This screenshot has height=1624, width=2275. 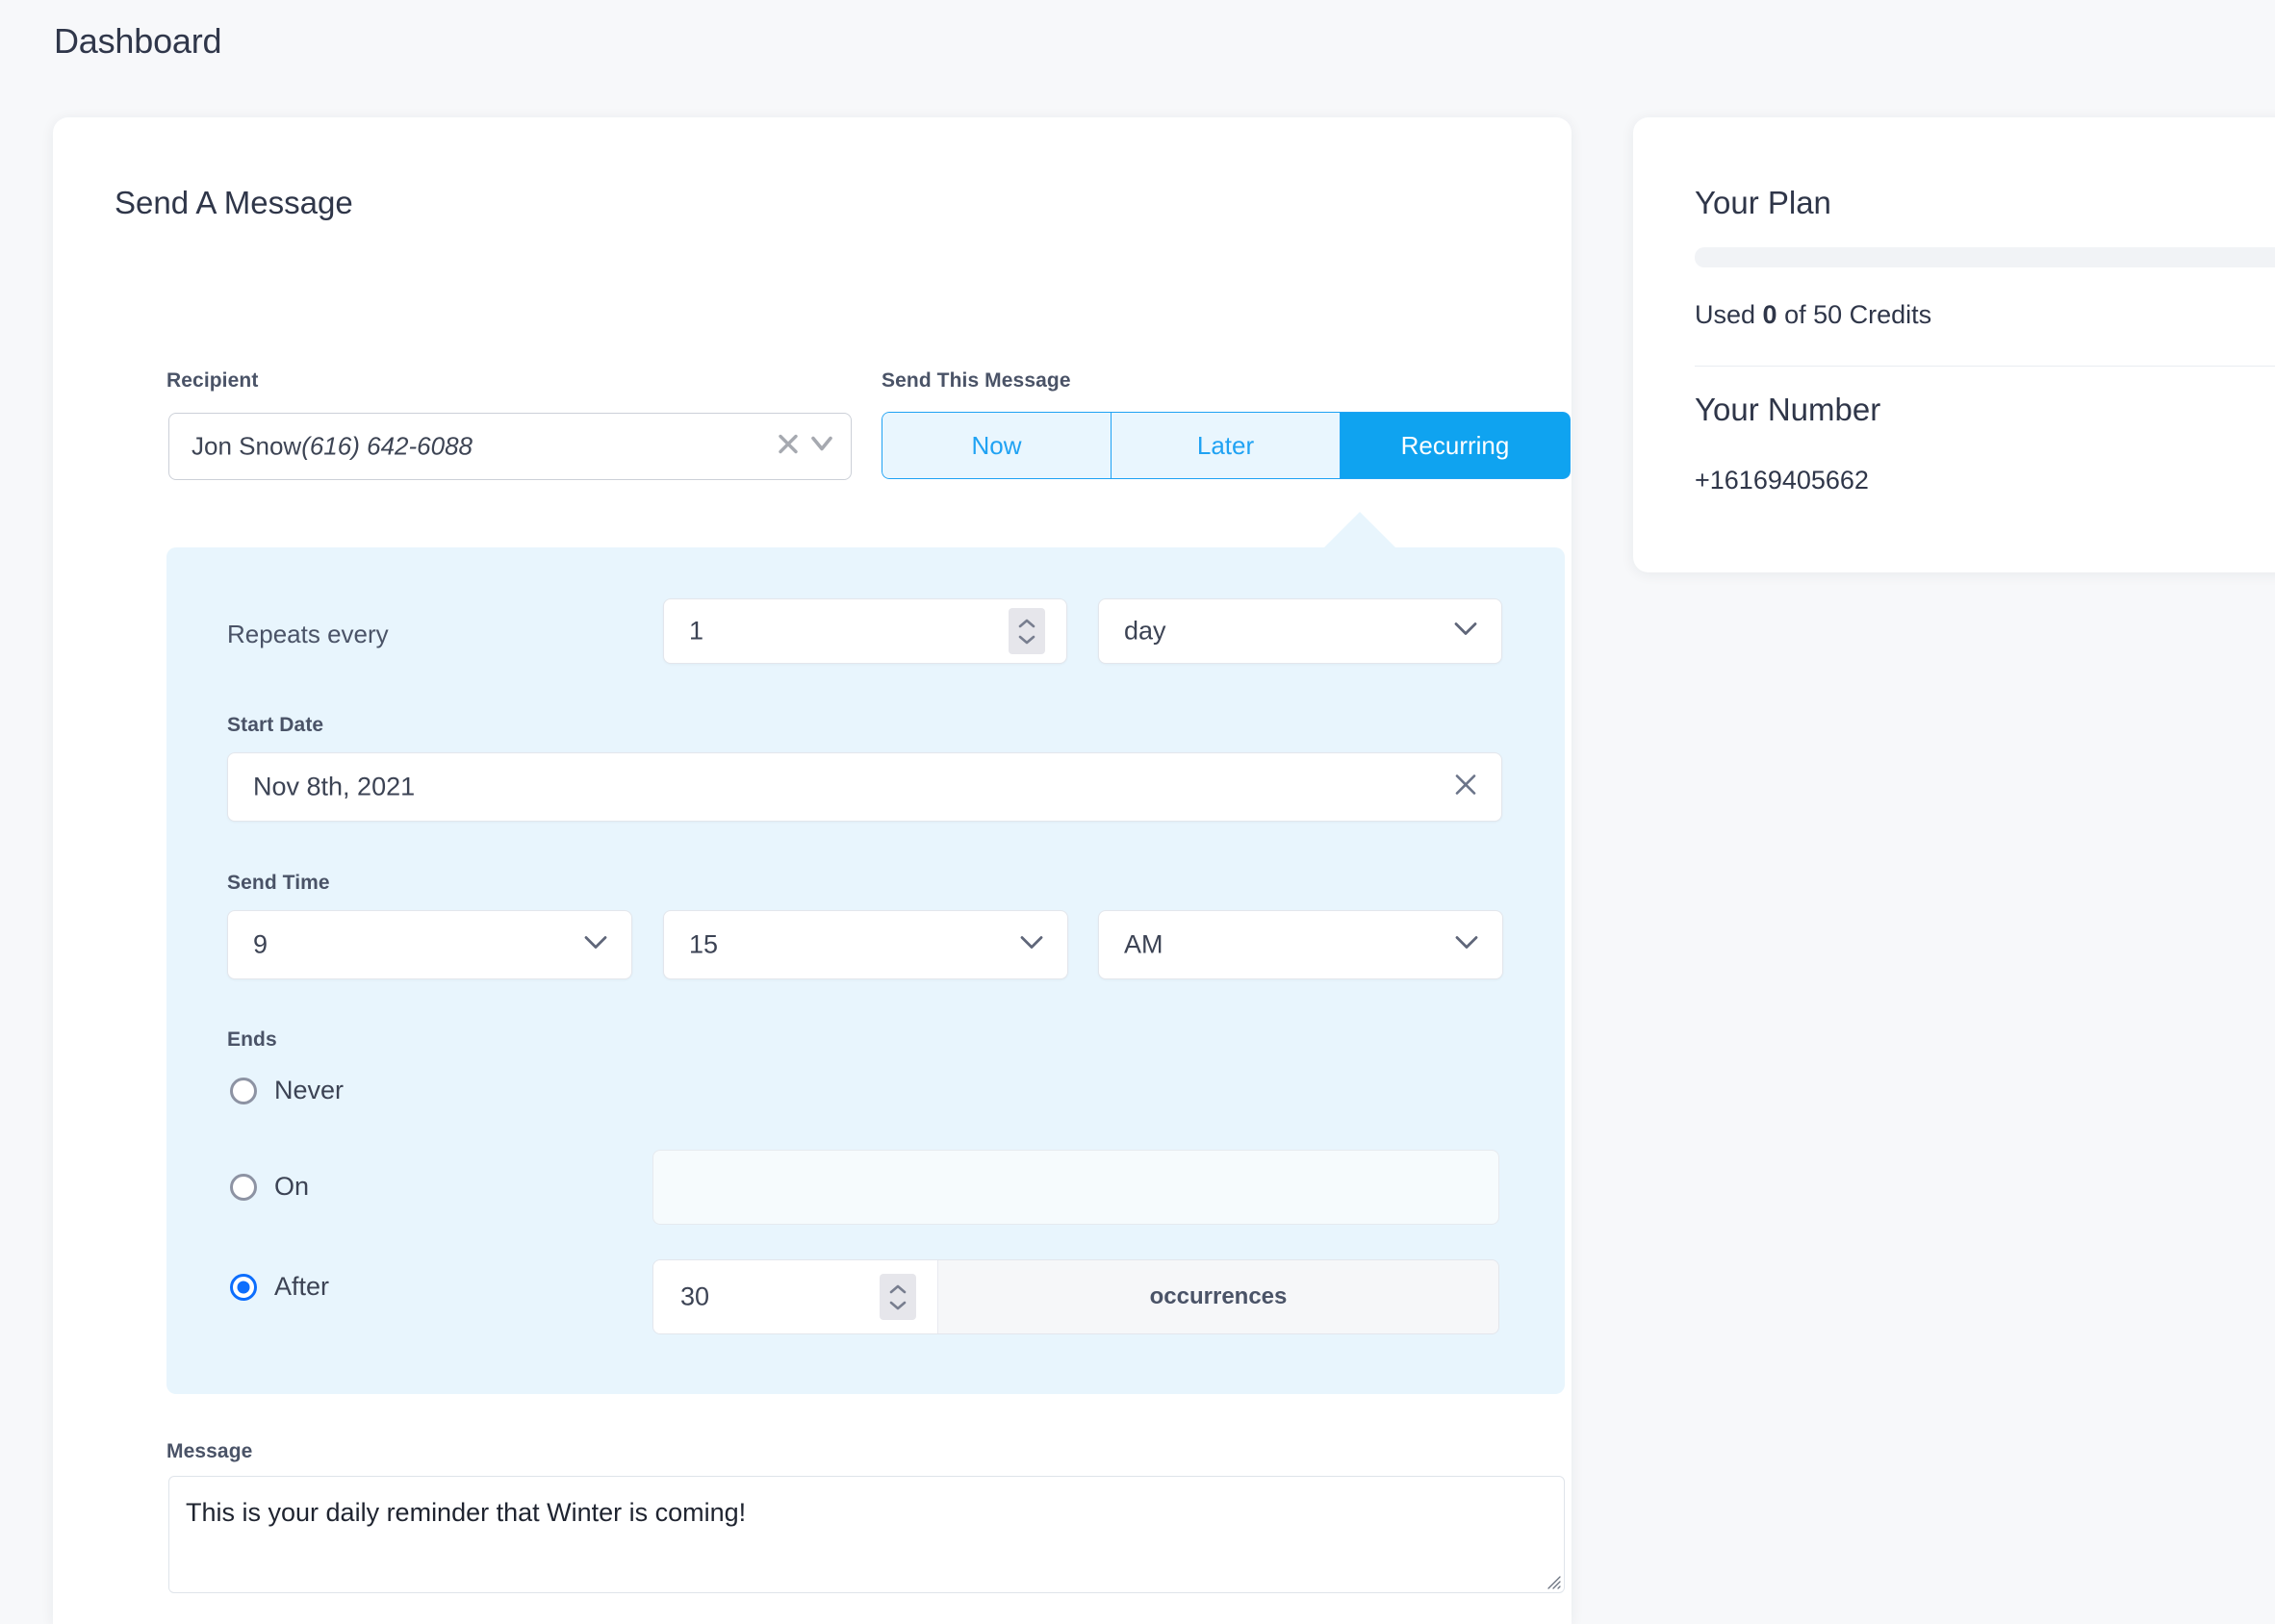 What do you see at coordinates (898, 1297) in the screenshot?
I see `occurrences-stepper` at bounding box center [898, 1297].